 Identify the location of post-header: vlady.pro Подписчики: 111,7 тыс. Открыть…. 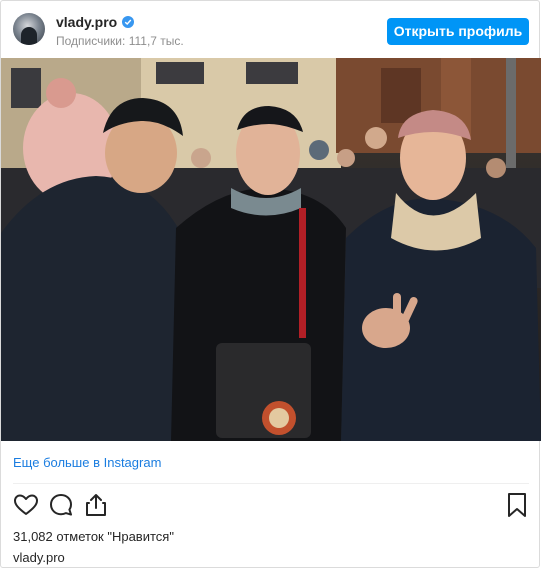
(271, 30).